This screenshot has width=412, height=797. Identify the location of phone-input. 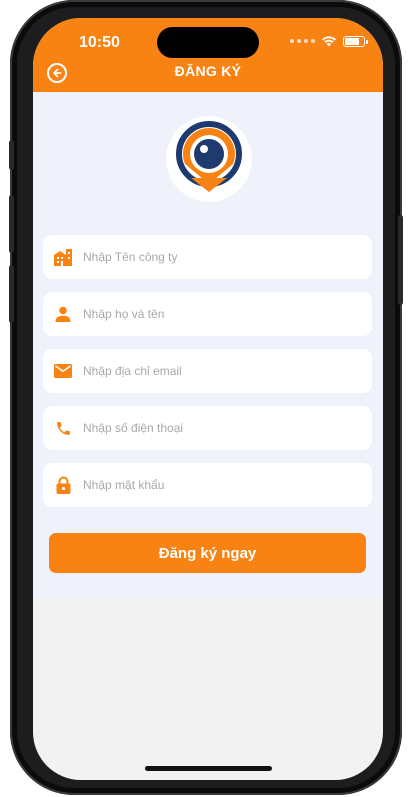
(218, 428).